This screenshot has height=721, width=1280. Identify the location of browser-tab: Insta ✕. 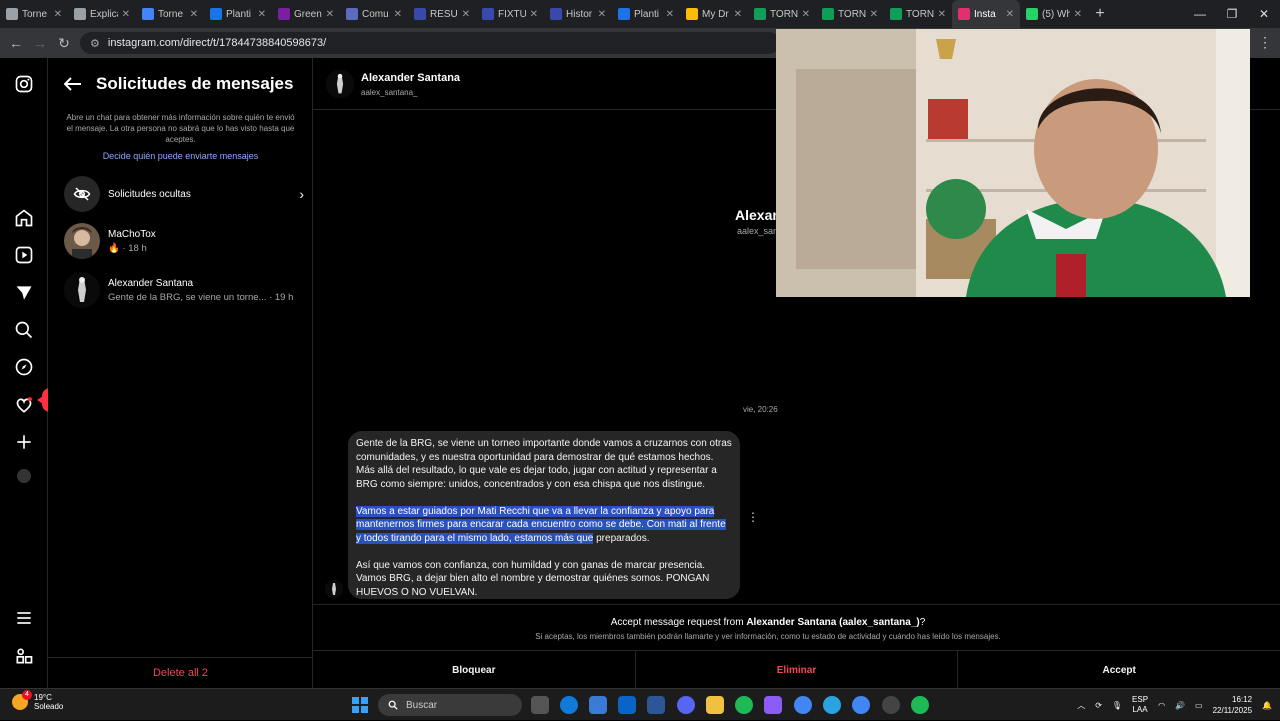
(986, 14).